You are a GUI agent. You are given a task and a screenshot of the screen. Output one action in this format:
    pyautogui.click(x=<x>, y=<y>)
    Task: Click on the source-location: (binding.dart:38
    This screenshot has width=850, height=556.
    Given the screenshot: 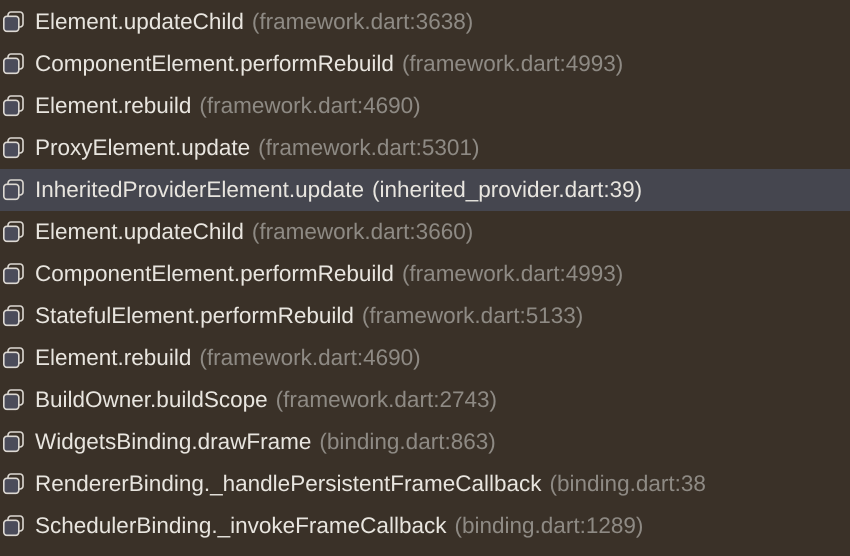 What is the action you would take?
    pyautogui.click(x=628, y=484)
    